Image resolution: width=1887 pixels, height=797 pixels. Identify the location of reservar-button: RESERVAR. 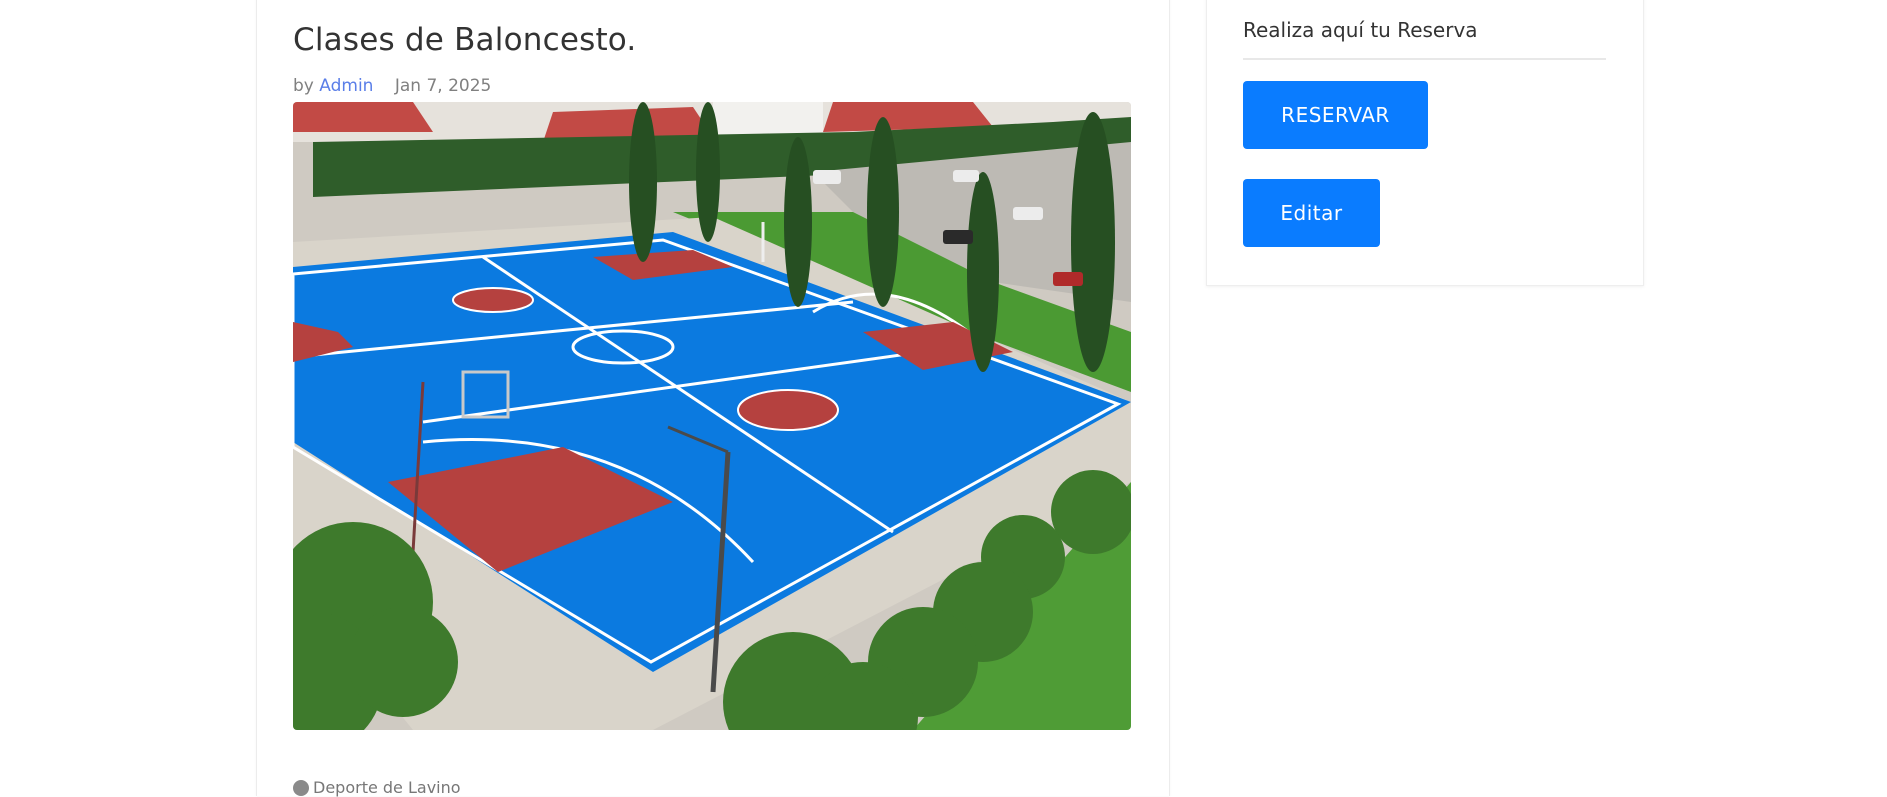
(1335, 115).